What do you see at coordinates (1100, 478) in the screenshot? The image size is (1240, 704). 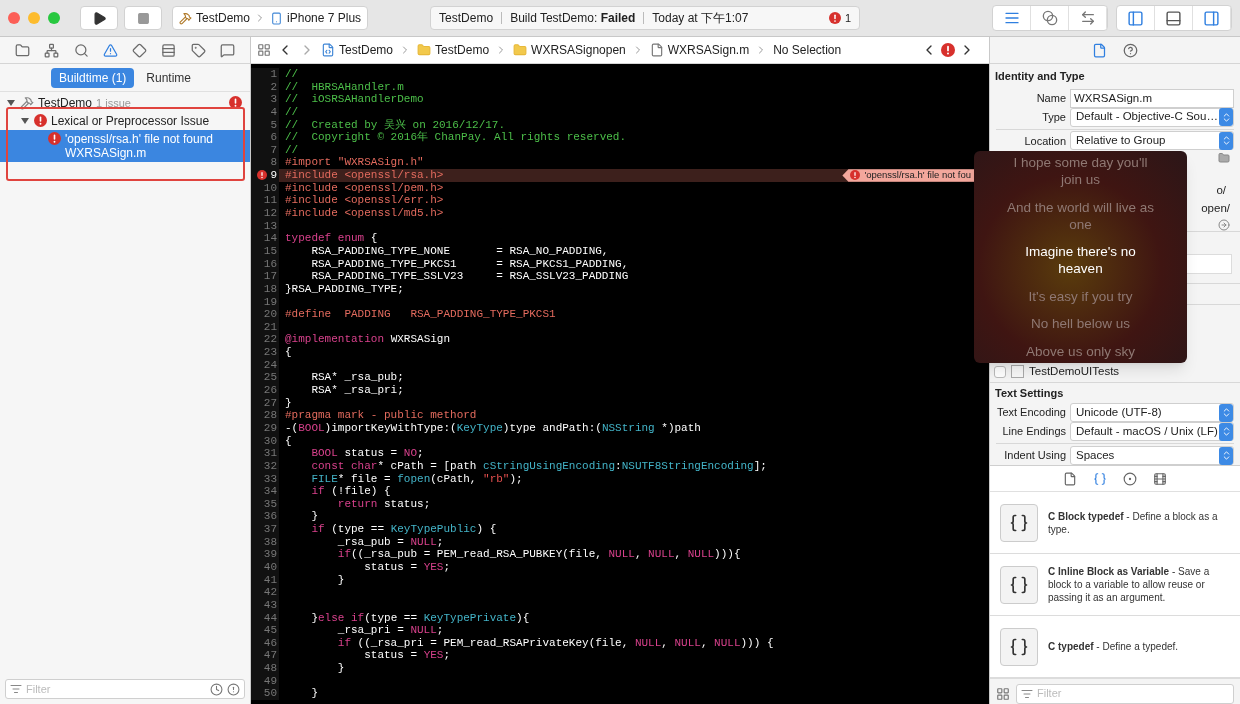 I see `braces-icon` at bounding box center [1100, 478].